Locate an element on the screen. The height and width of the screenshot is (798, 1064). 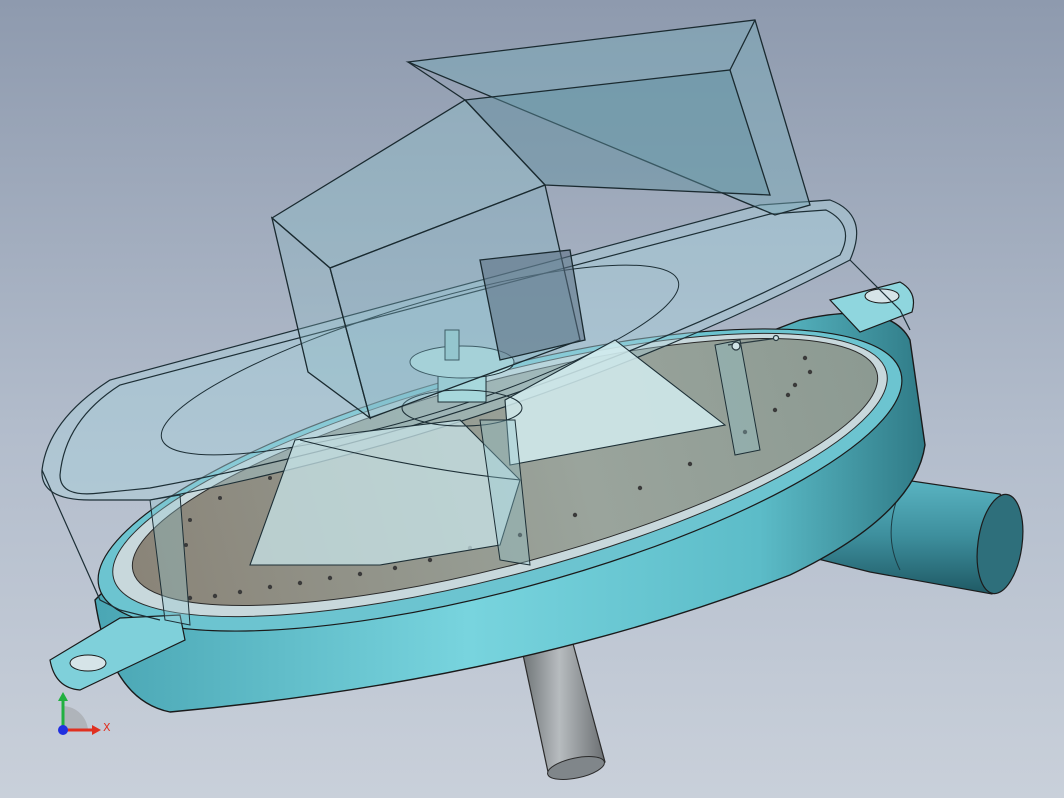
x-axis-arrow-head is located at coordinates (96, 730).